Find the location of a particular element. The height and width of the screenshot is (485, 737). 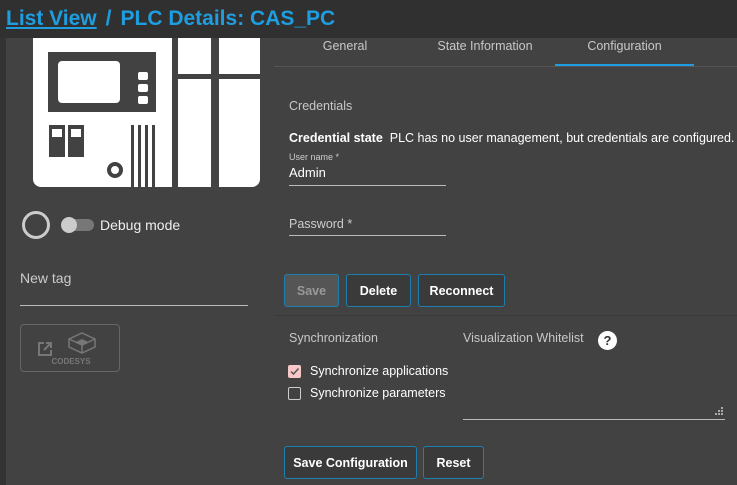

save-button: Save is located at coordinates (311, 290).